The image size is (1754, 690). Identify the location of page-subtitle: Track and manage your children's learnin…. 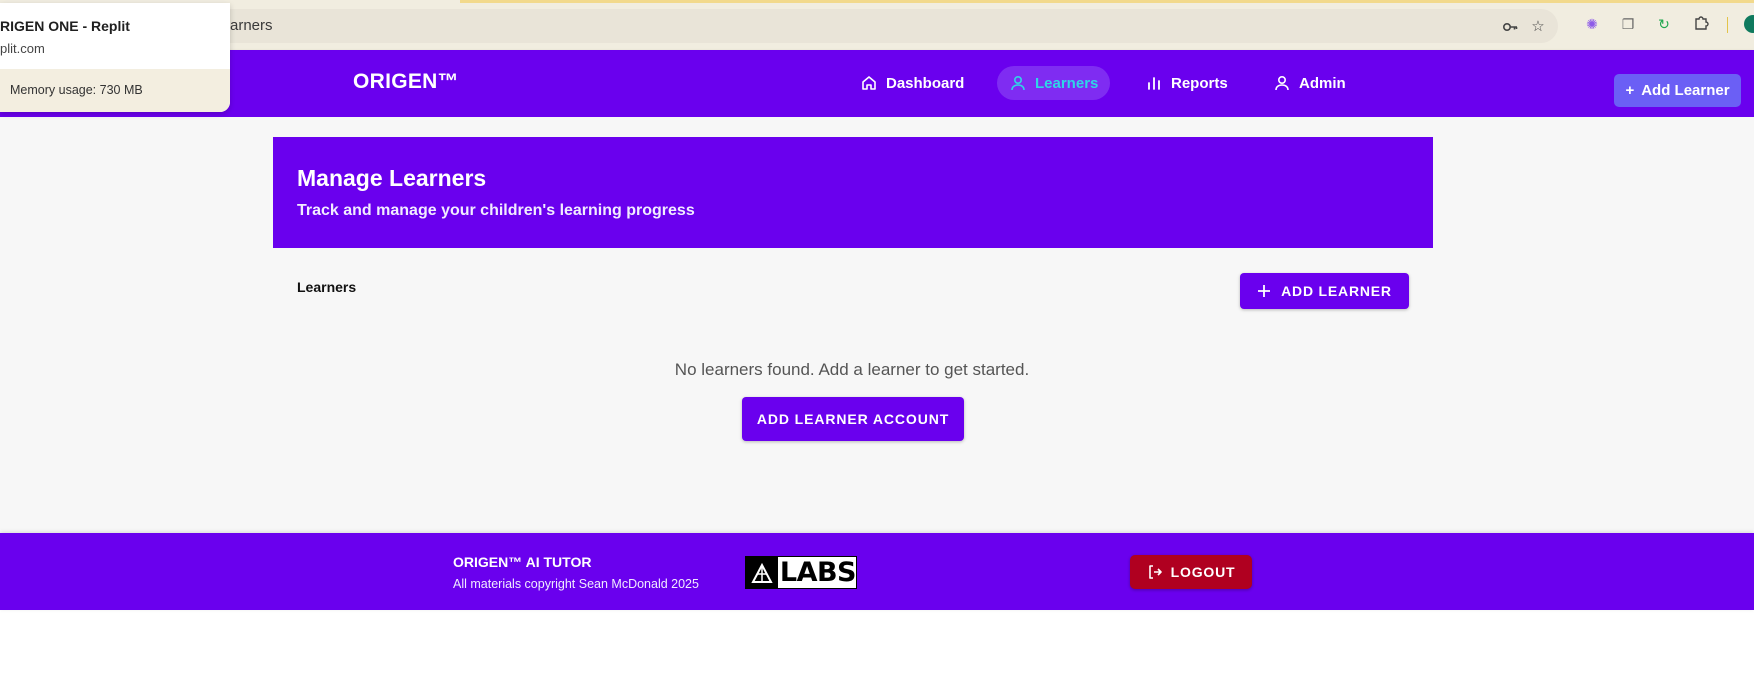
(496, 210).